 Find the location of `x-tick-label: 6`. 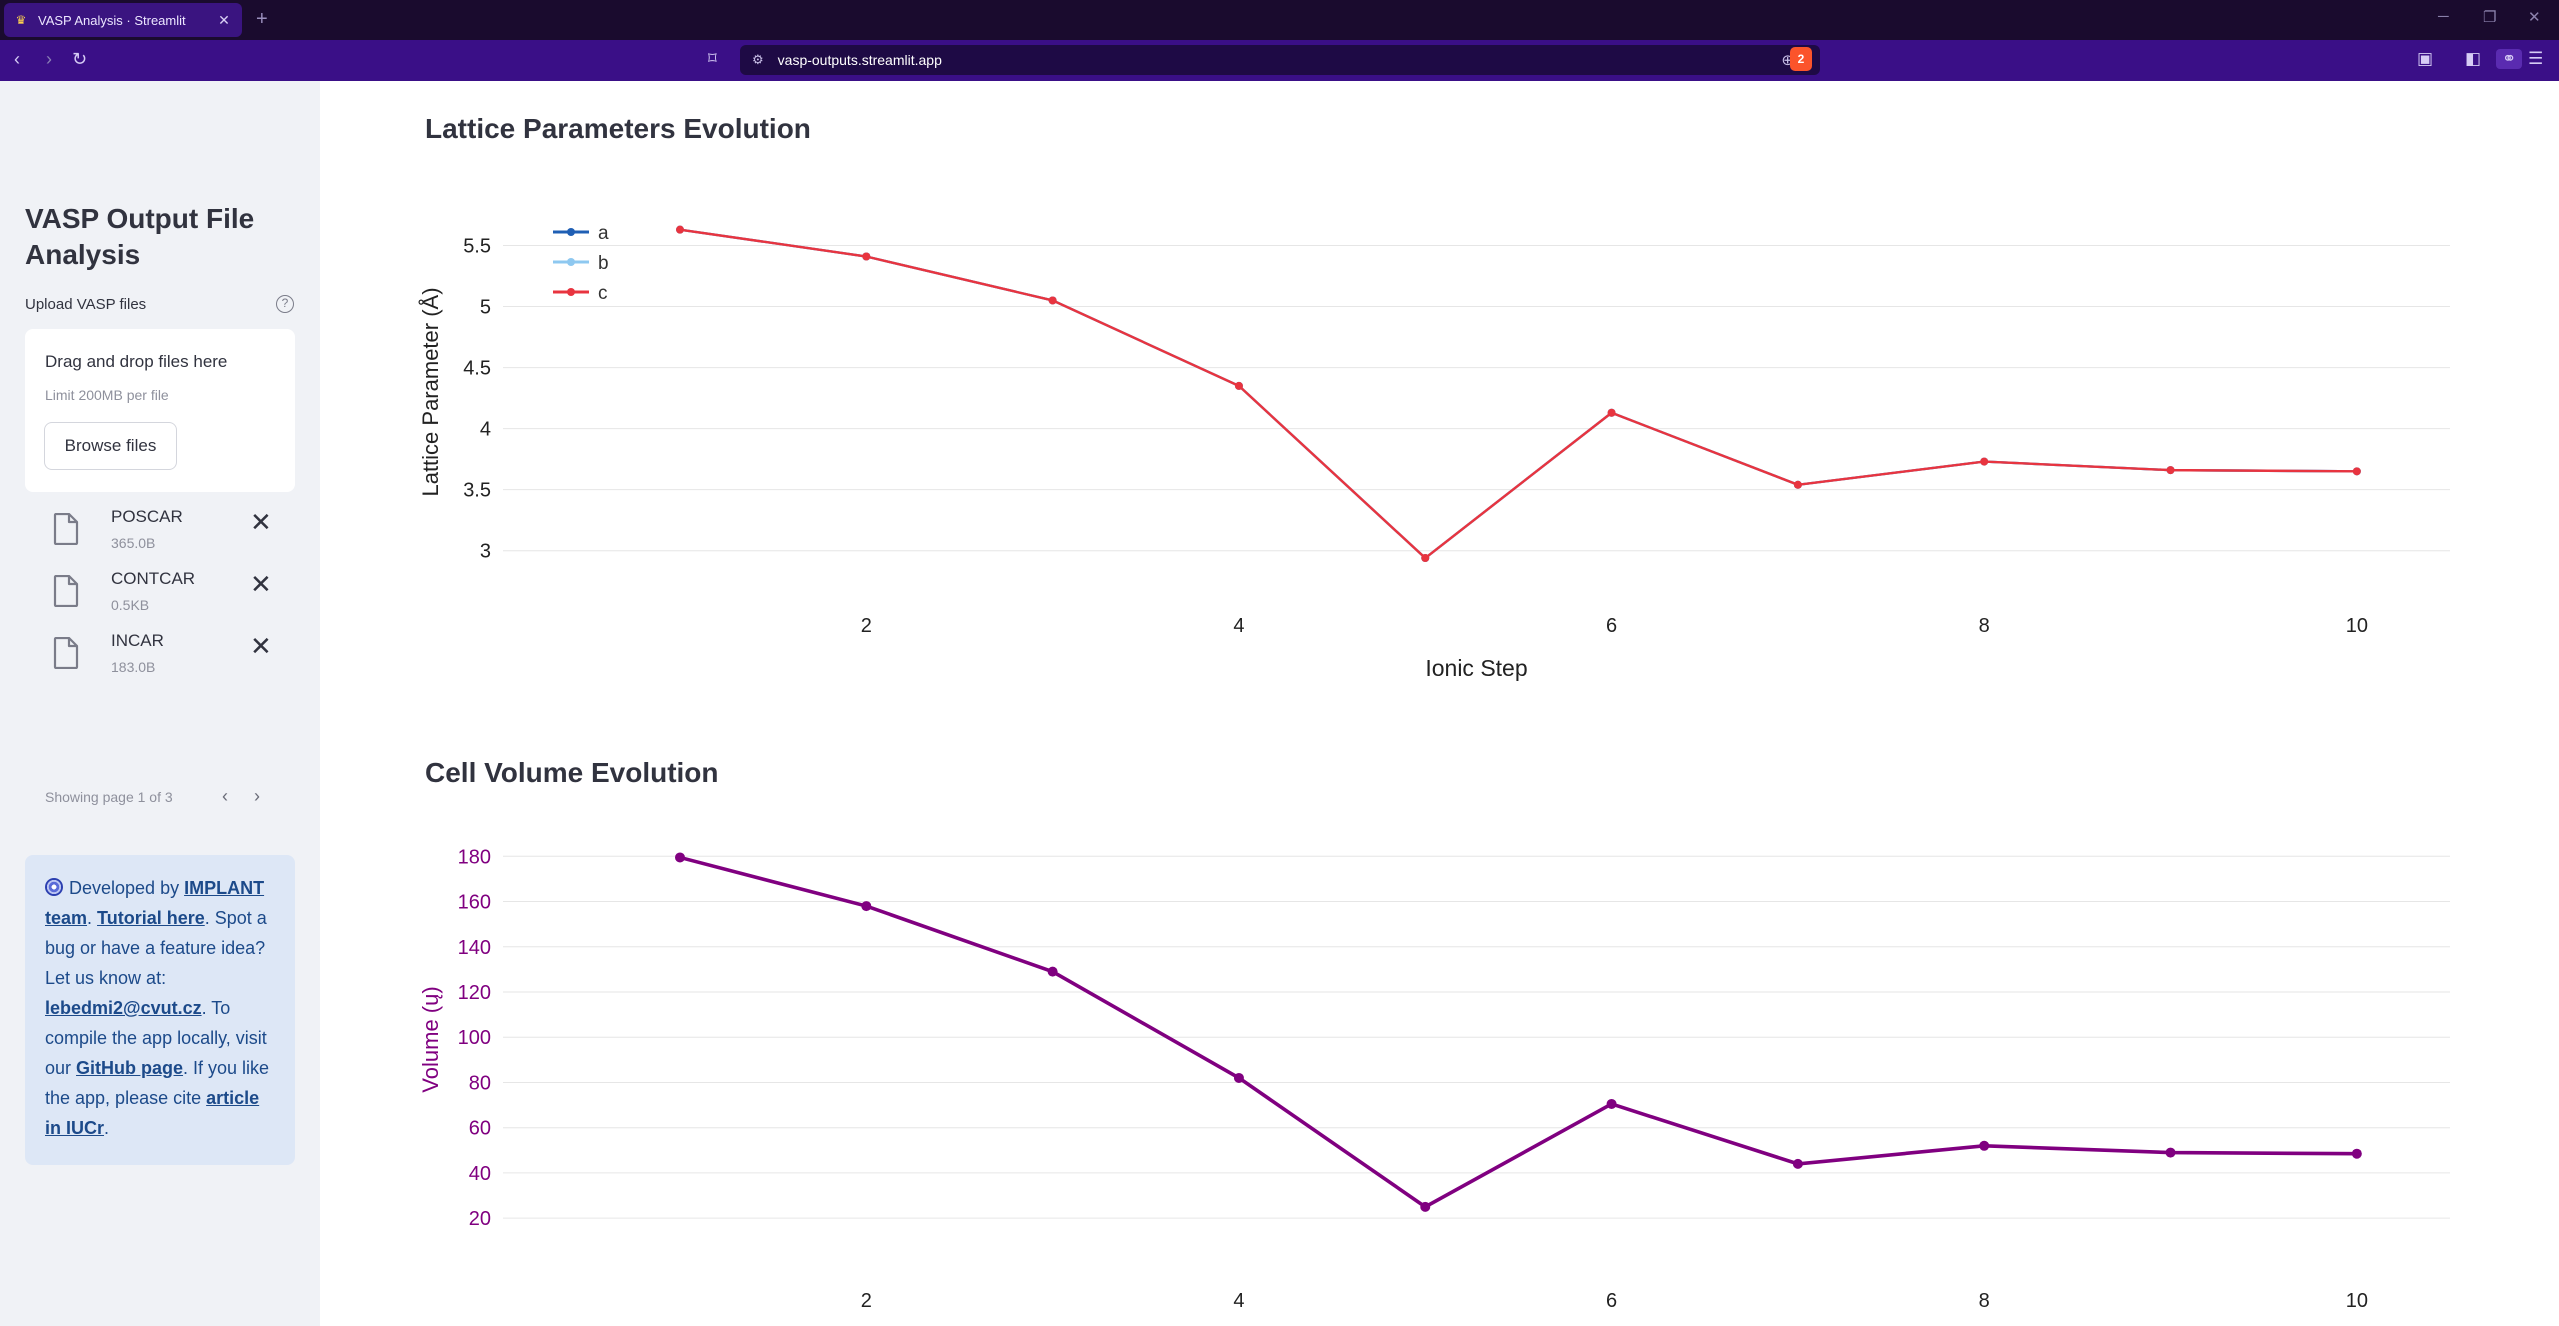

x-tick-label: 6 is located at coordinates (1611, 1301).